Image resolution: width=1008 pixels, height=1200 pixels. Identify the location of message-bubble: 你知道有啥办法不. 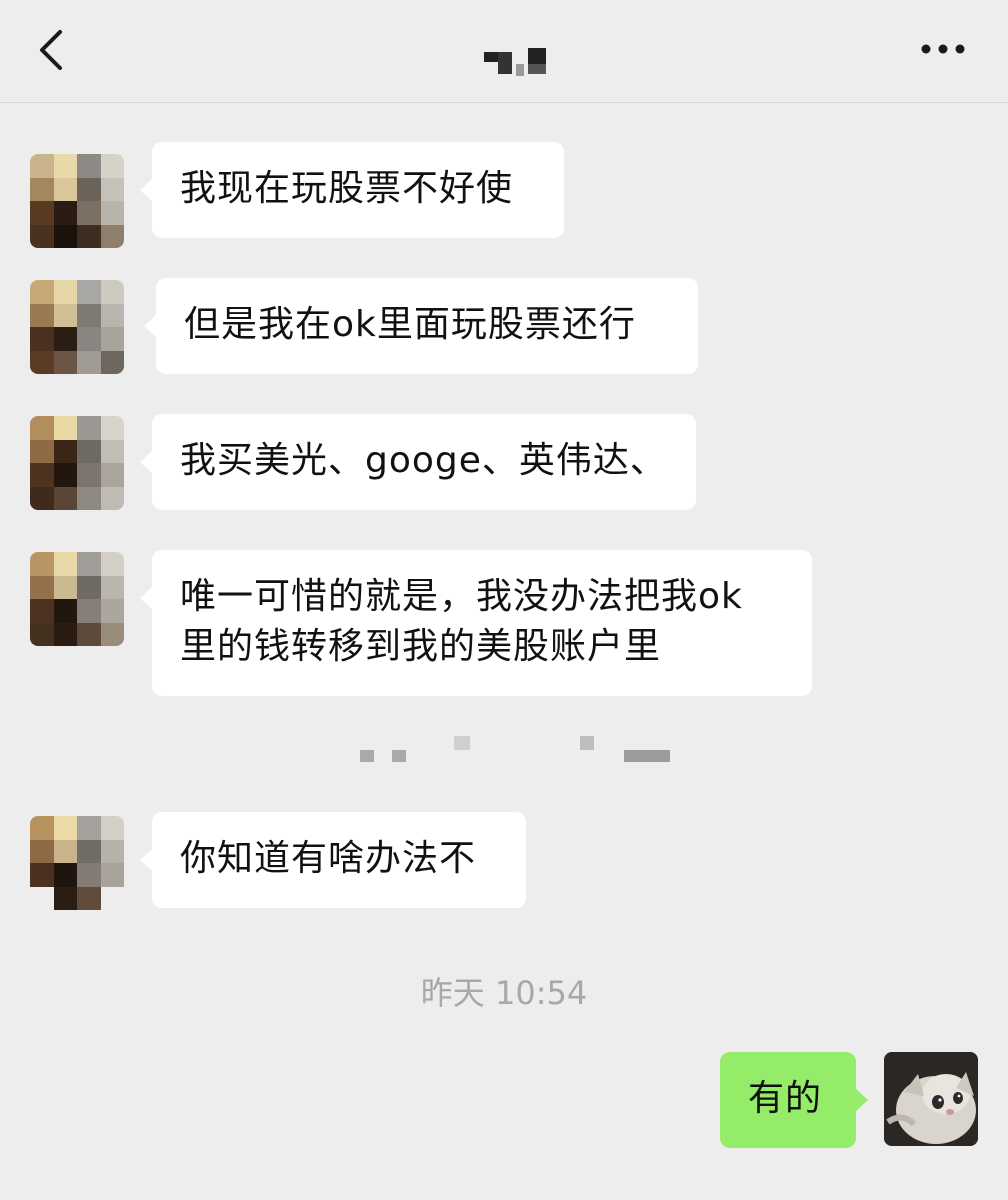
(333, 860).